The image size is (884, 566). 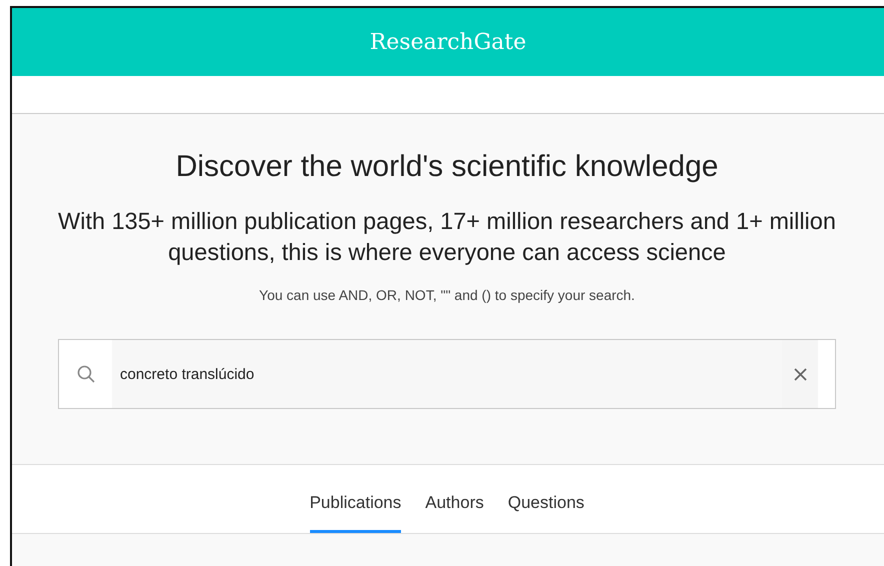 I want to click on close-icon, so click(x=800, y=374).